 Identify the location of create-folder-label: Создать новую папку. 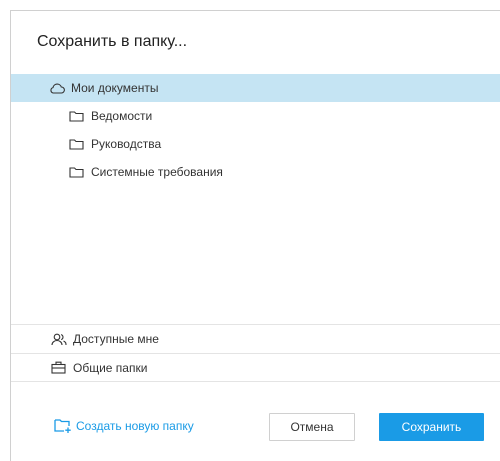
(135, 425).